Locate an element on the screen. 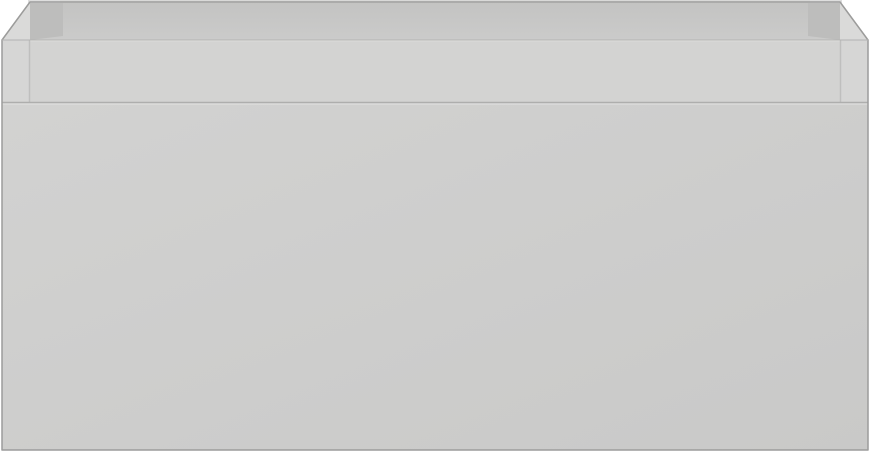 The width and height of the screenshot is (870, 452). drawer-inner-left-wall is located at coordinates (46, 21).